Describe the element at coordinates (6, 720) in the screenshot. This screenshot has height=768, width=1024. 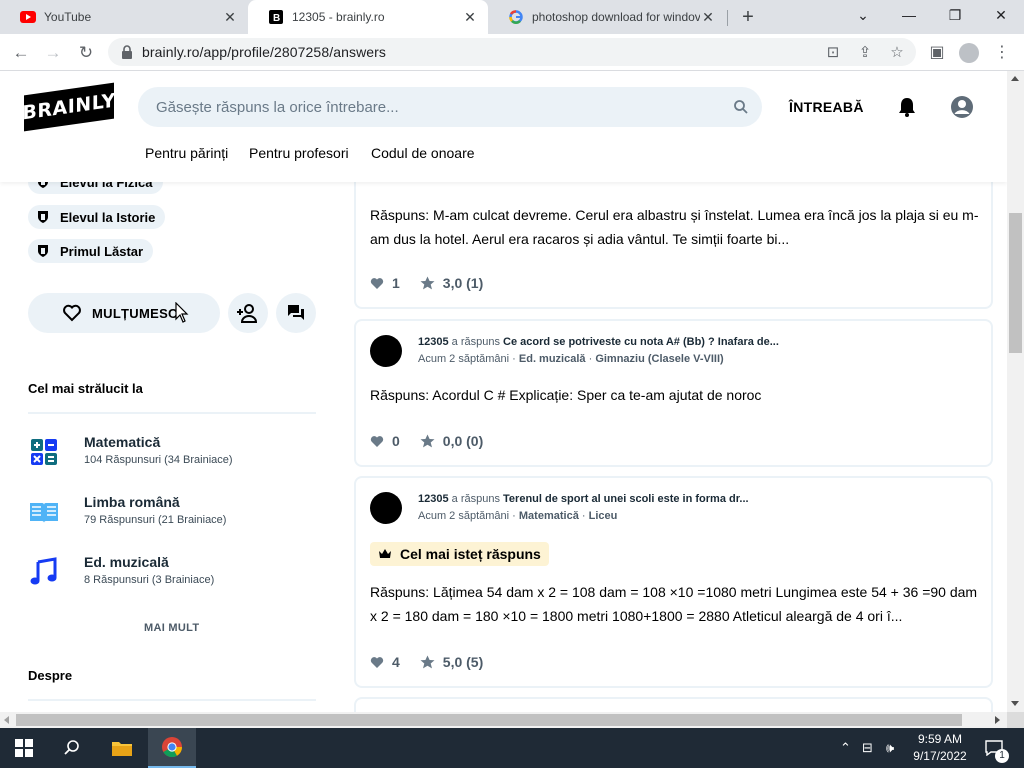
I see `scroll-left-arrow-icon` at that location.